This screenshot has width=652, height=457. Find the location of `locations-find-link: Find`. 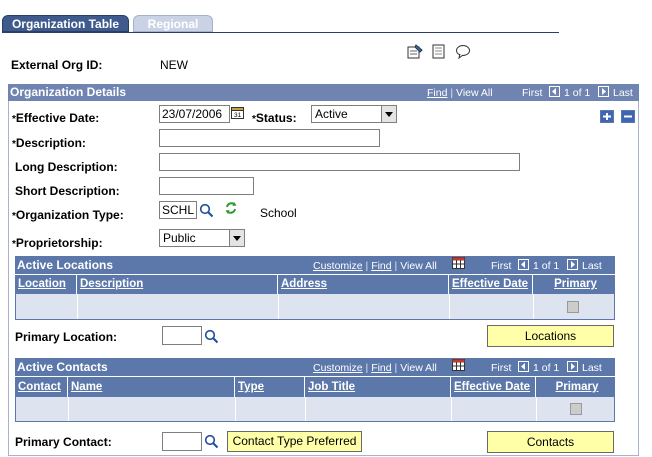

locations-find-link: Find is located at coordinates (381, 266).